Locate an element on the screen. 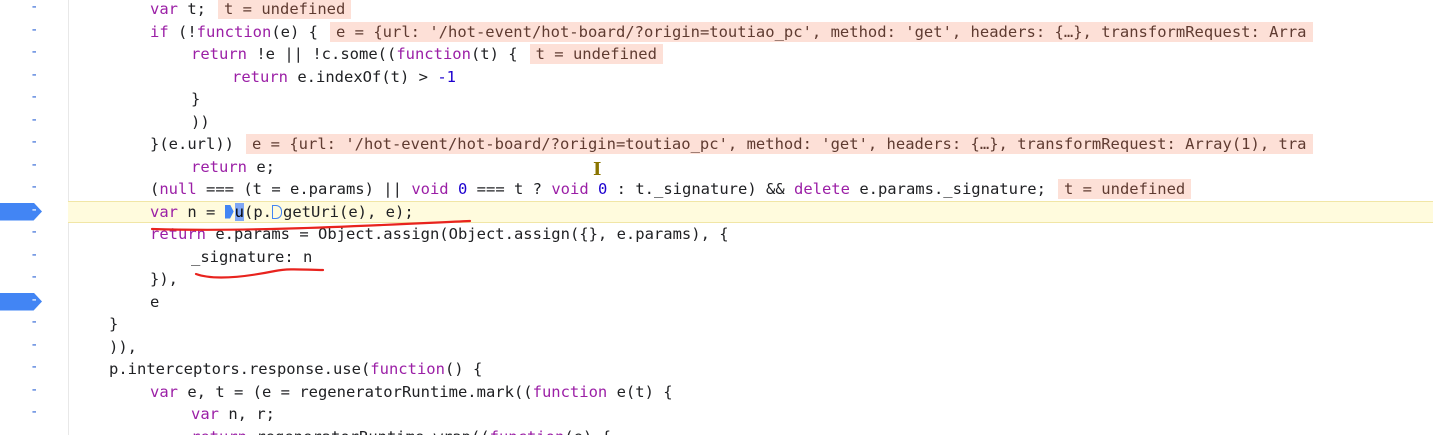 Image resolution: width=1433 pixels, height=435 pixels. code-text: e is located at coordinates (155, 301).